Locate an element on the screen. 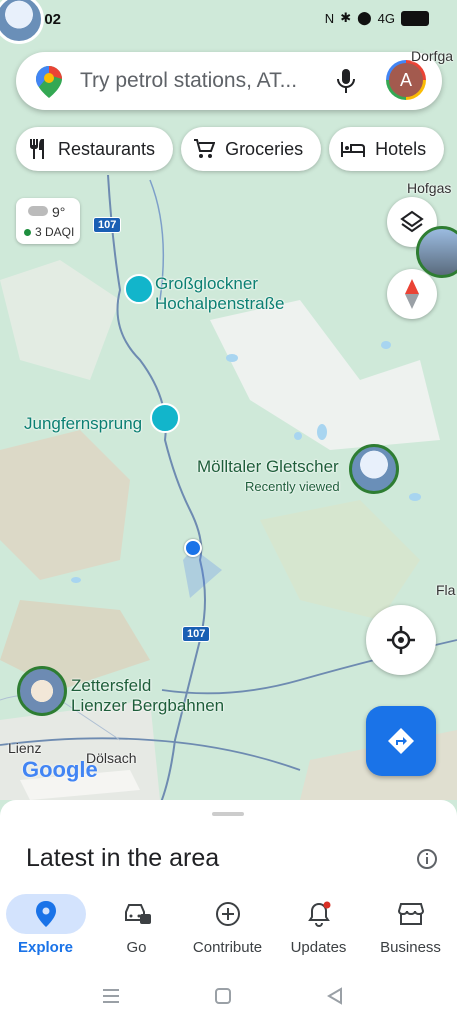 This screenshot has width=457, height=1024. sheet-handle is located at coordinates (228, 814).